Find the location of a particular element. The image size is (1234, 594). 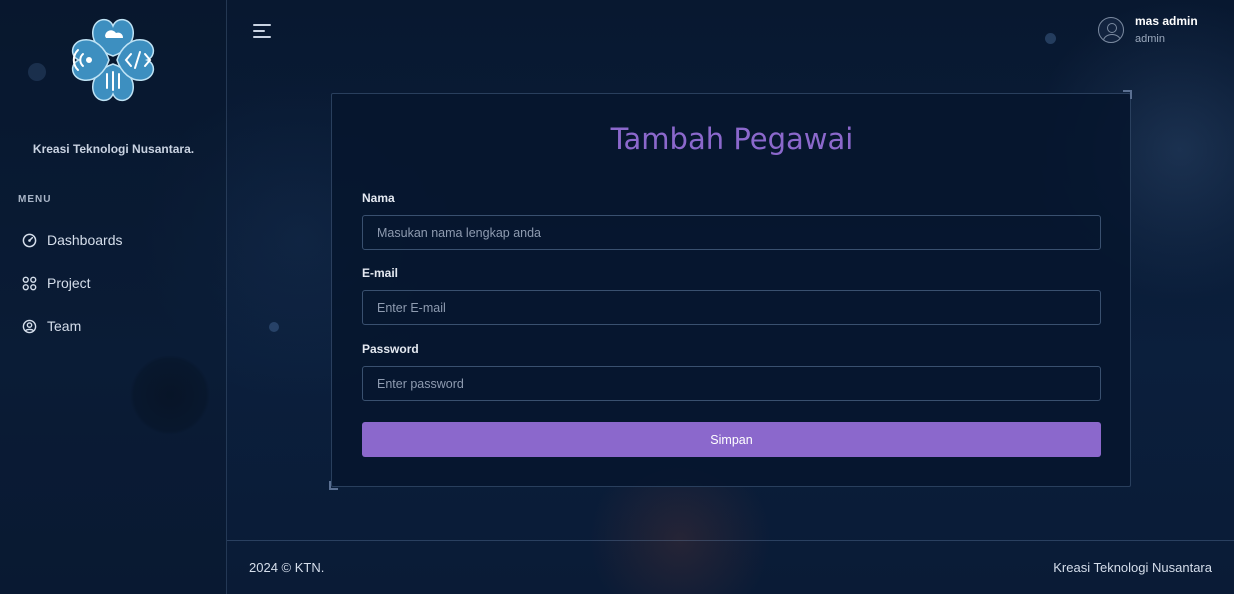

user-circle-icon is located at coordinates (29, 326).